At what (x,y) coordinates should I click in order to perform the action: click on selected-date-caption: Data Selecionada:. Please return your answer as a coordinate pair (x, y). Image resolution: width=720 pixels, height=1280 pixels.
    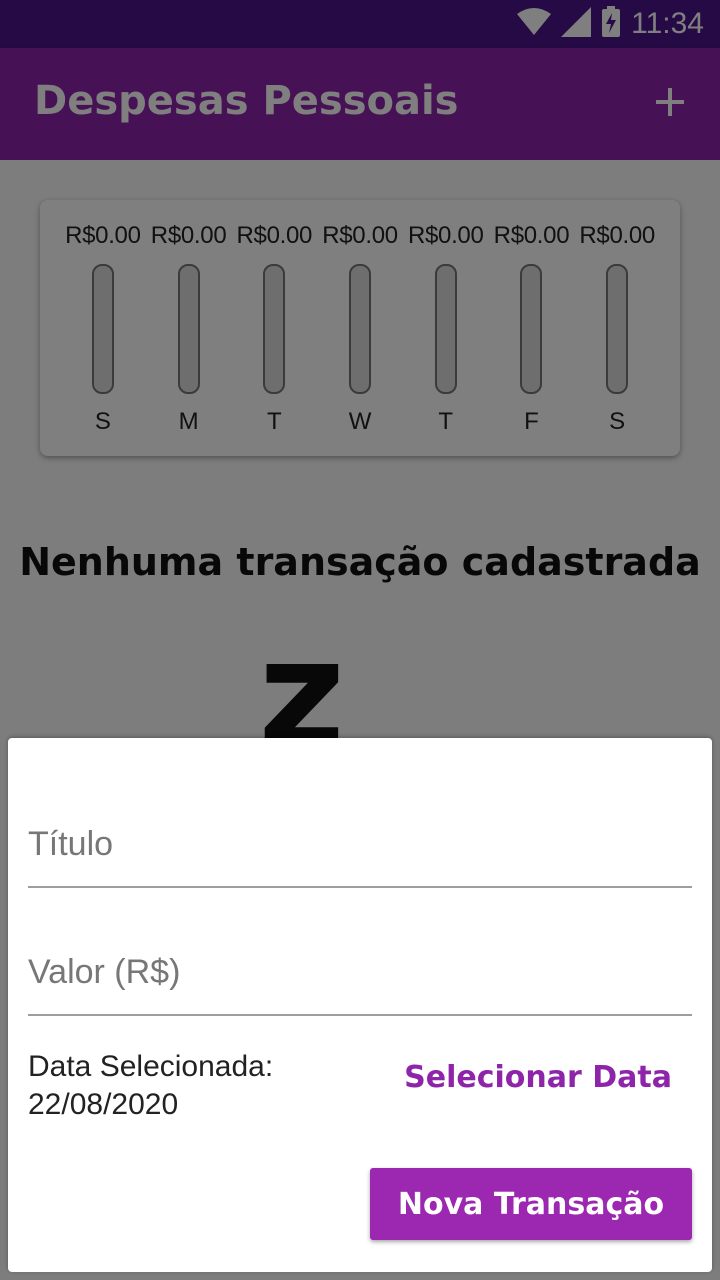
    Looking at the image, I should click on (151, 1066).